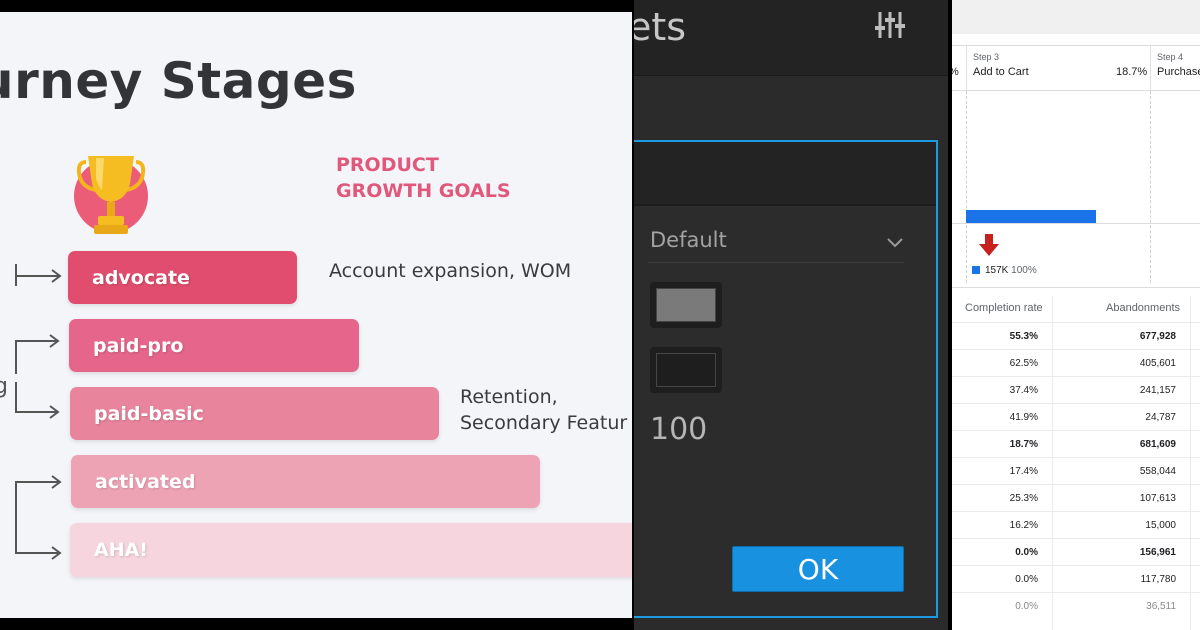 This screenshot has width=1200, height=630. What do you see at coordinates (1076, 390) in the screenshot?
I see `table-row: 37.4% 241,157` at bounding box center [1076, 390].